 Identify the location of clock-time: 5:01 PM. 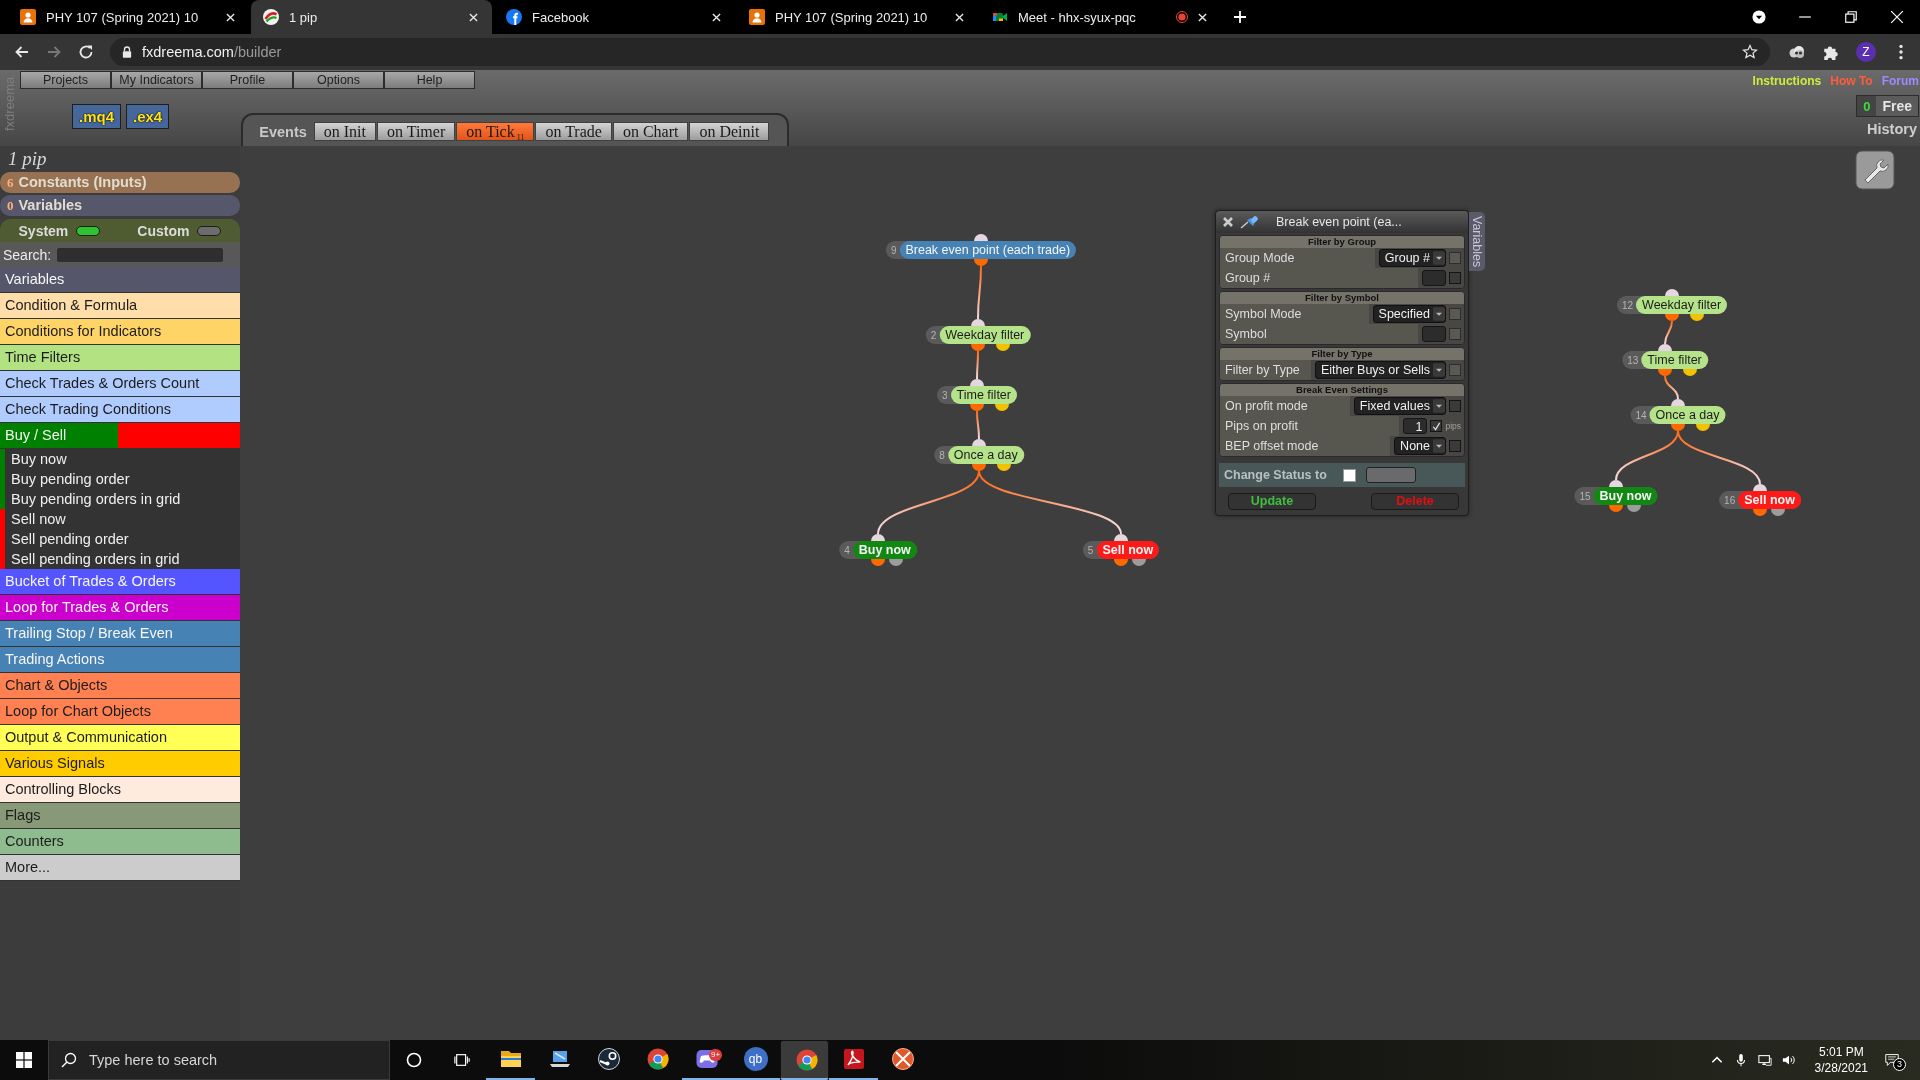
(1841, 1052).